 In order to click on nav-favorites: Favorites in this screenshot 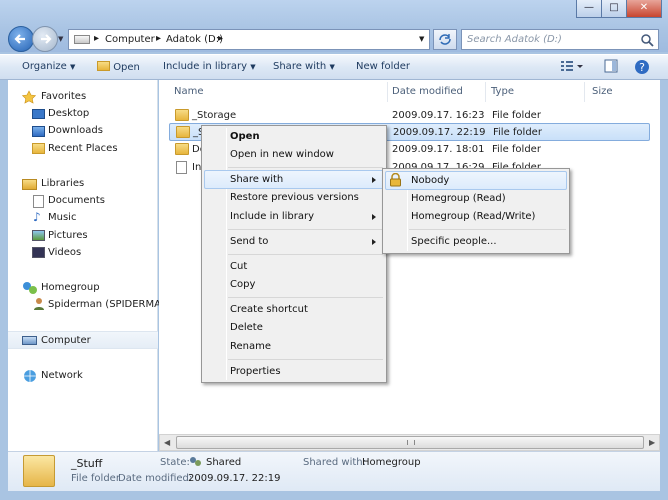, I will do `click(63, 96)`.